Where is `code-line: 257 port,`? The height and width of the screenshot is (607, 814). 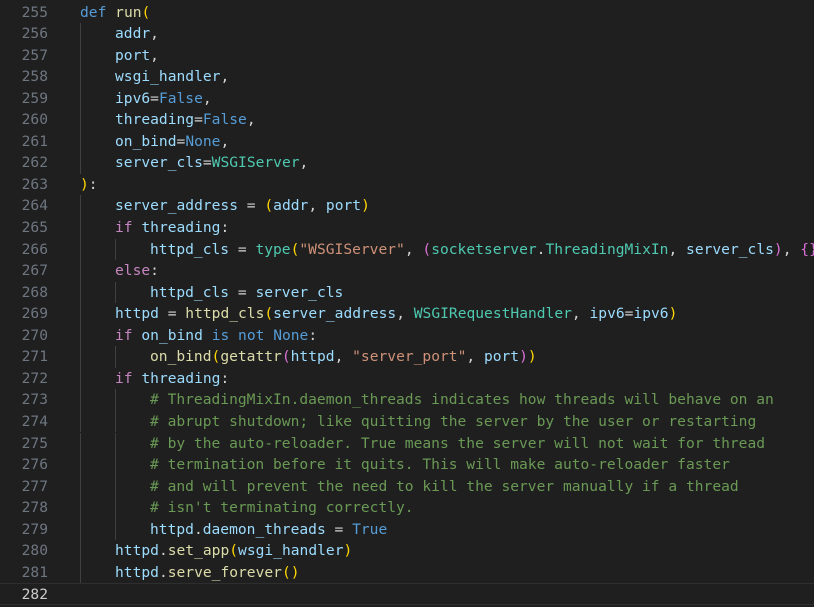
code-line: 257 port, is located at coordinates (407, 55).